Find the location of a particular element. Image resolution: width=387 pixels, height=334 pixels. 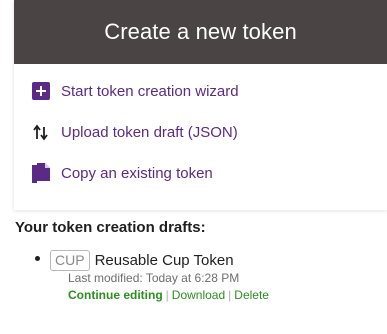

delete-link: Delete is located at coordinates (251, 295).